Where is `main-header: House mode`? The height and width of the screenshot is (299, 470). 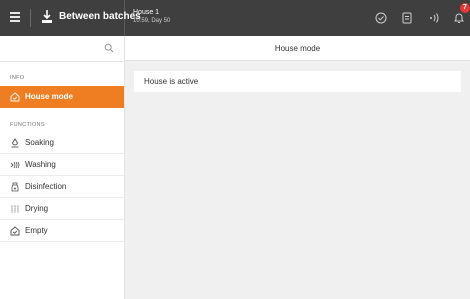
main-header: House mode is located at coordinates (297, 48).